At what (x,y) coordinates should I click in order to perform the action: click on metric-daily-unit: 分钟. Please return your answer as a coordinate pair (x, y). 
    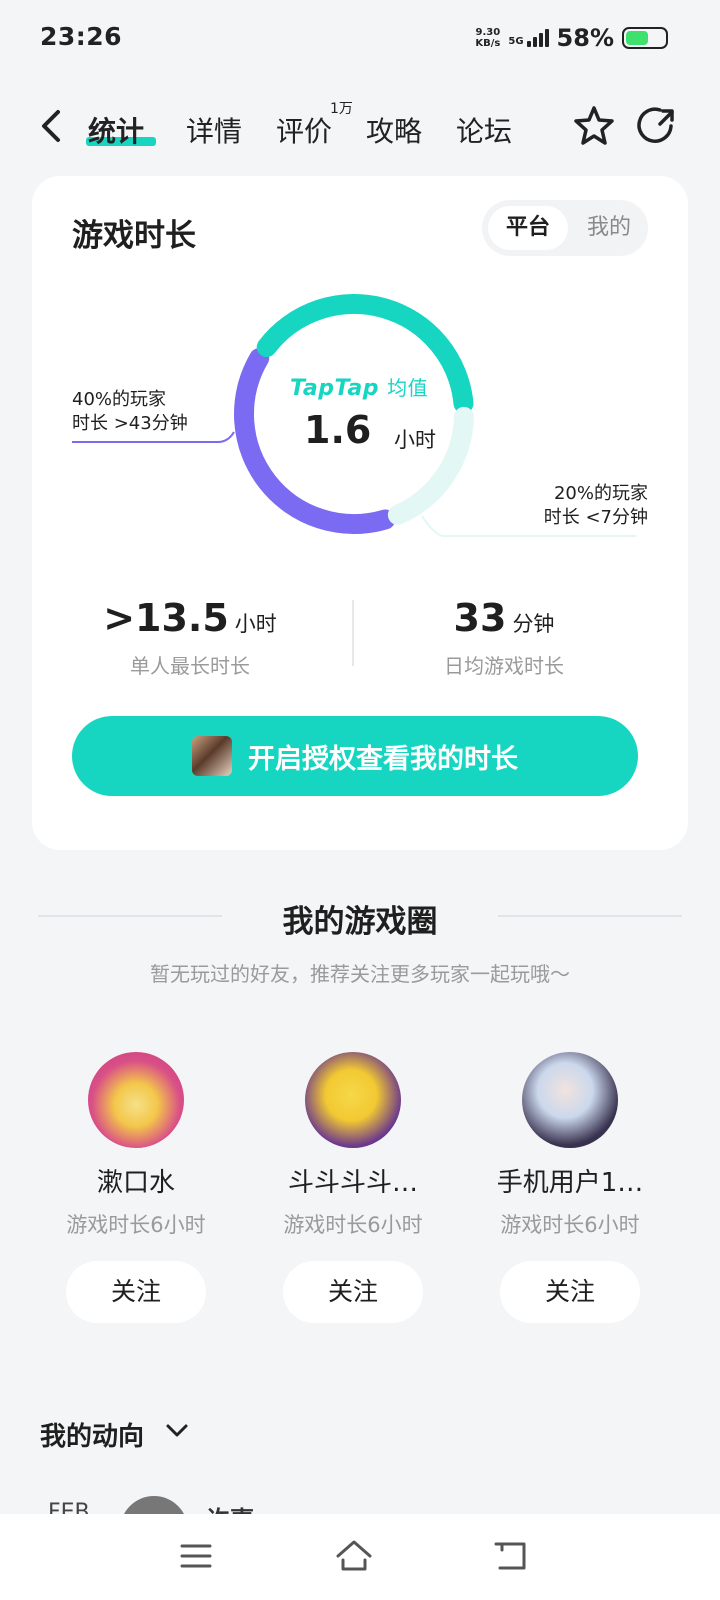
    Looking at the image, I should click on (533, 624).